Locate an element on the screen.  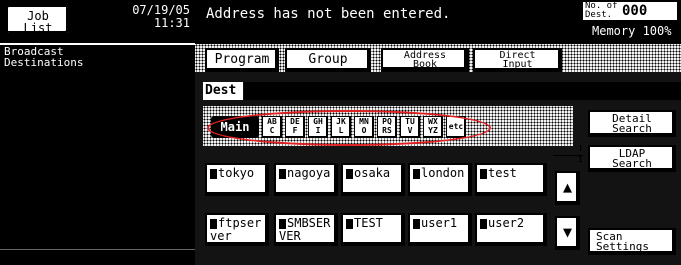
address-entry-label: user2 is located at coordinates (506, 223).